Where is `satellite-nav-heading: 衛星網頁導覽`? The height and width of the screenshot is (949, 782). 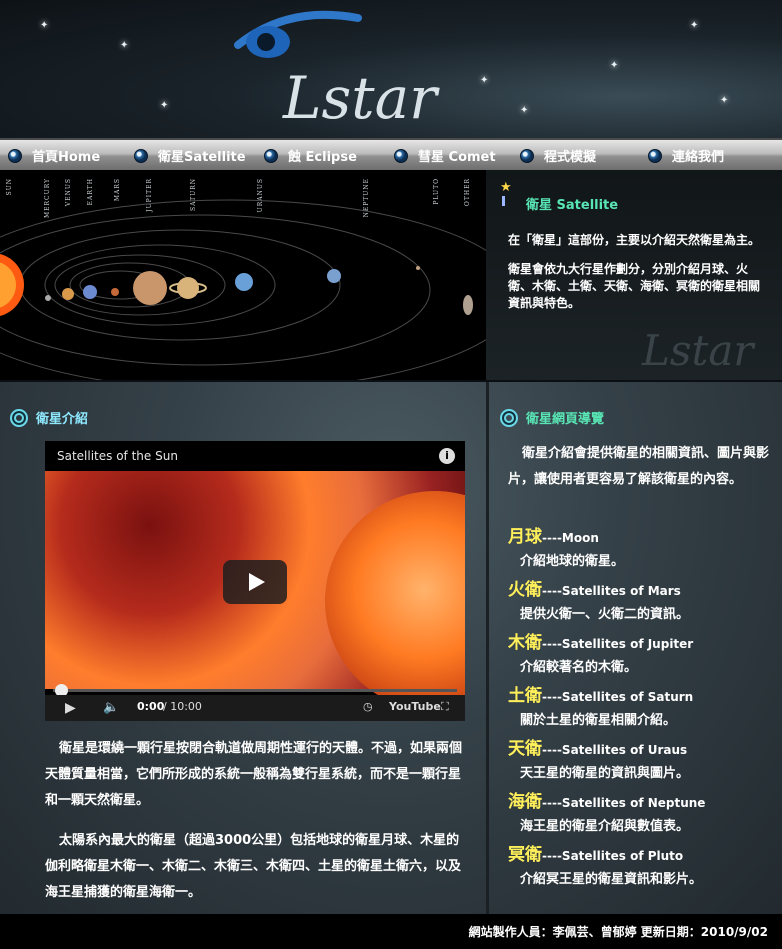 satellite-nav-heading: 衛星網頁導覽 is located at coordinates (552, 417).